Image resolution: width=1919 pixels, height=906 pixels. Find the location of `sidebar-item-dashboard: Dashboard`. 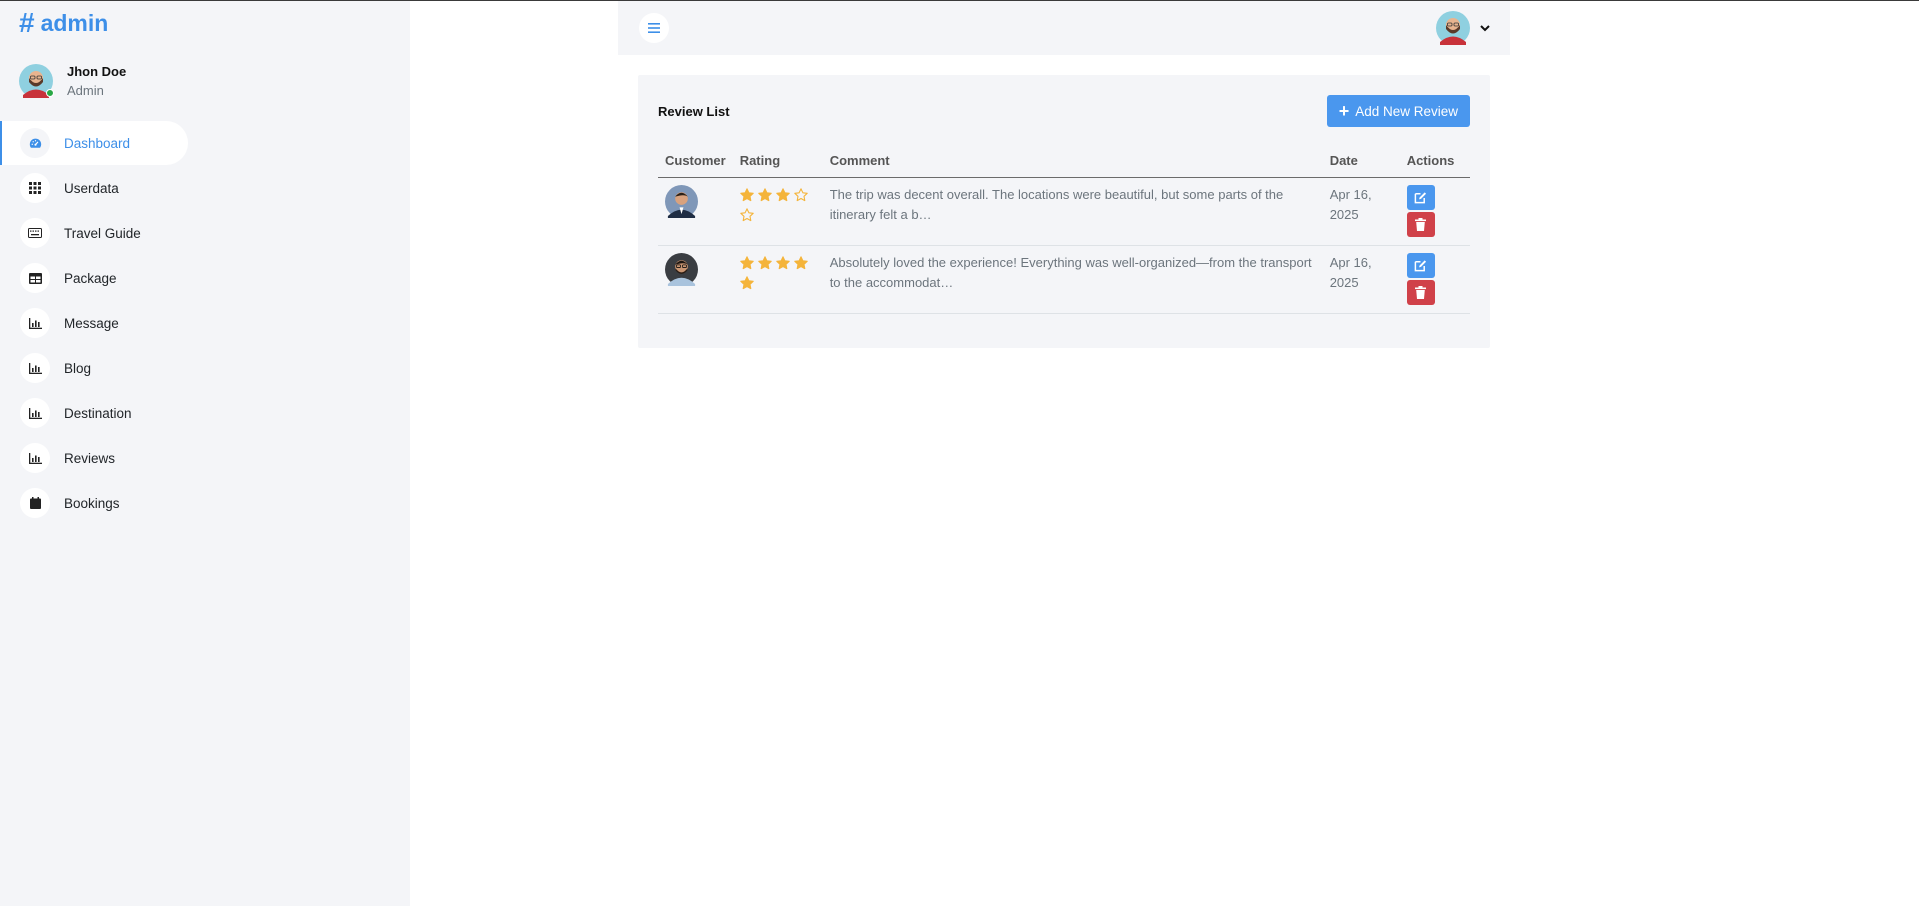

sidebar-item-dashboard: Dashboard is located at coordinates (94, 143).